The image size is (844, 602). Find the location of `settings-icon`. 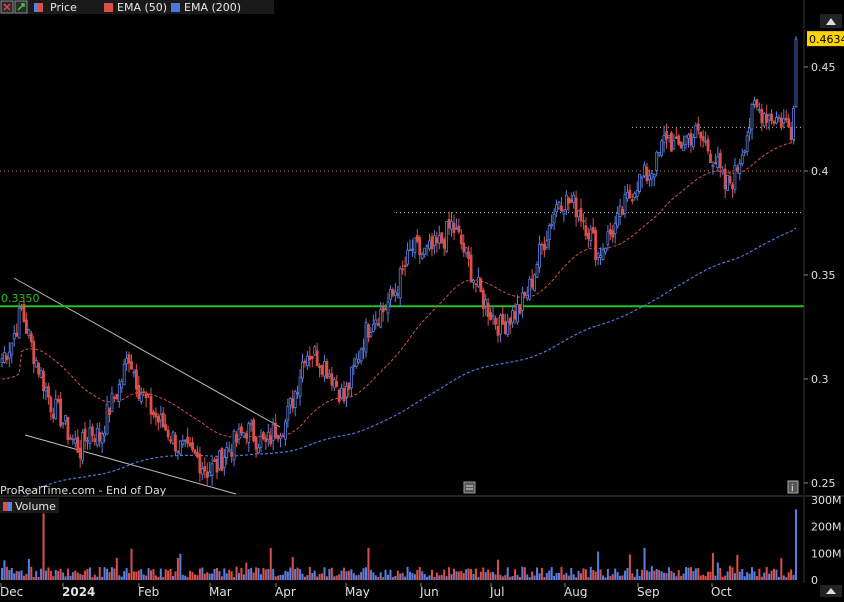

settings-icon is located at coordinates (21, 7).